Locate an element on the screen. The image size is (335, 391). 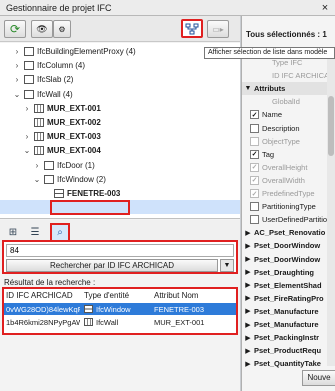
scrollbar is located at coordinates (331, 211).